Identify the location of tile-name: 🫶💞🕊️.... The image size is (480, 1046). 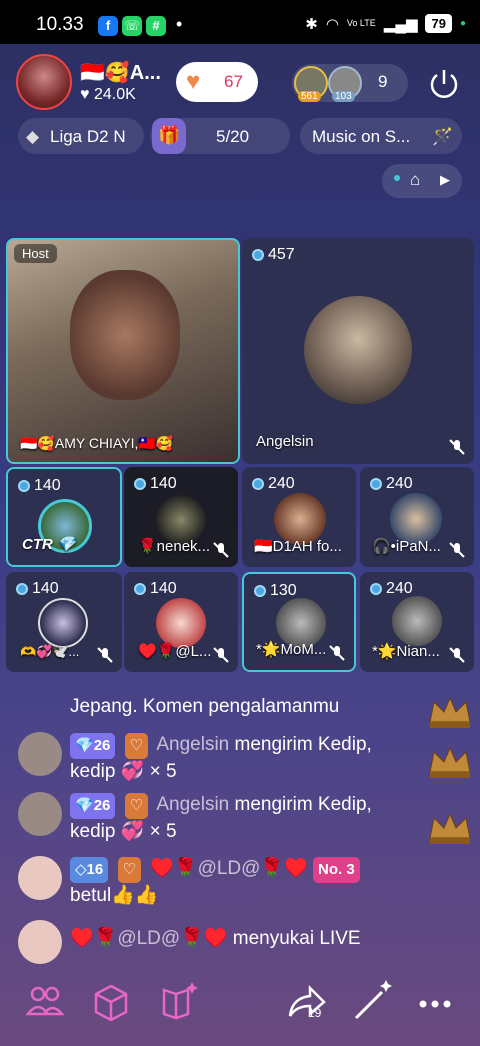
(50, 651).